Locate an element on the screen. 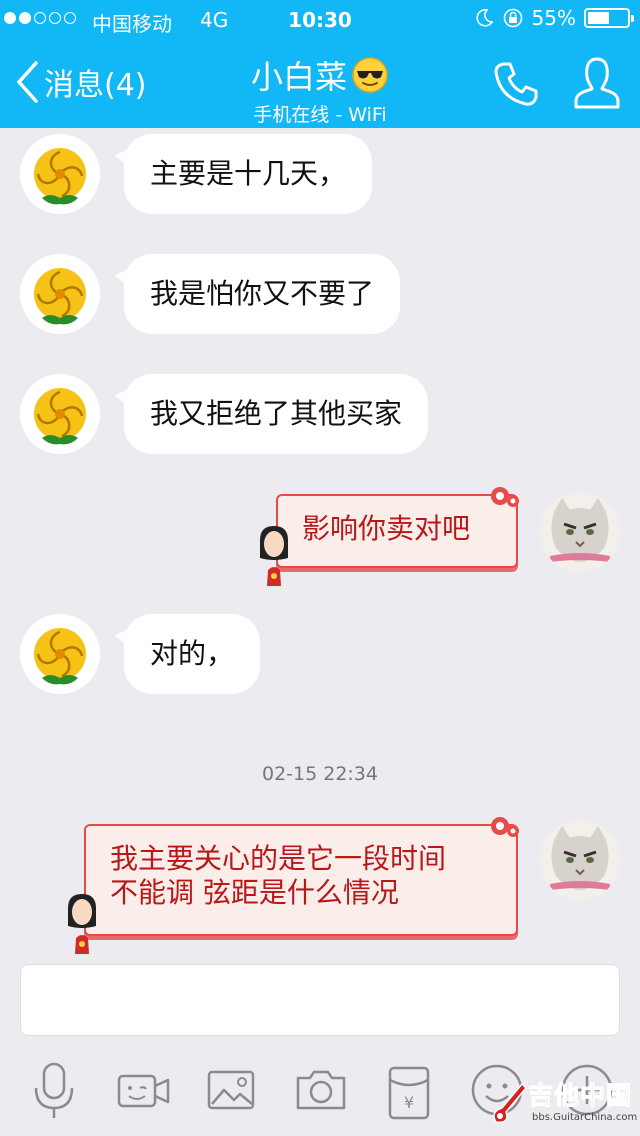 The height and width of the screenshot is (1136, 640). contact-info-button is located at coordinates (597, 85).